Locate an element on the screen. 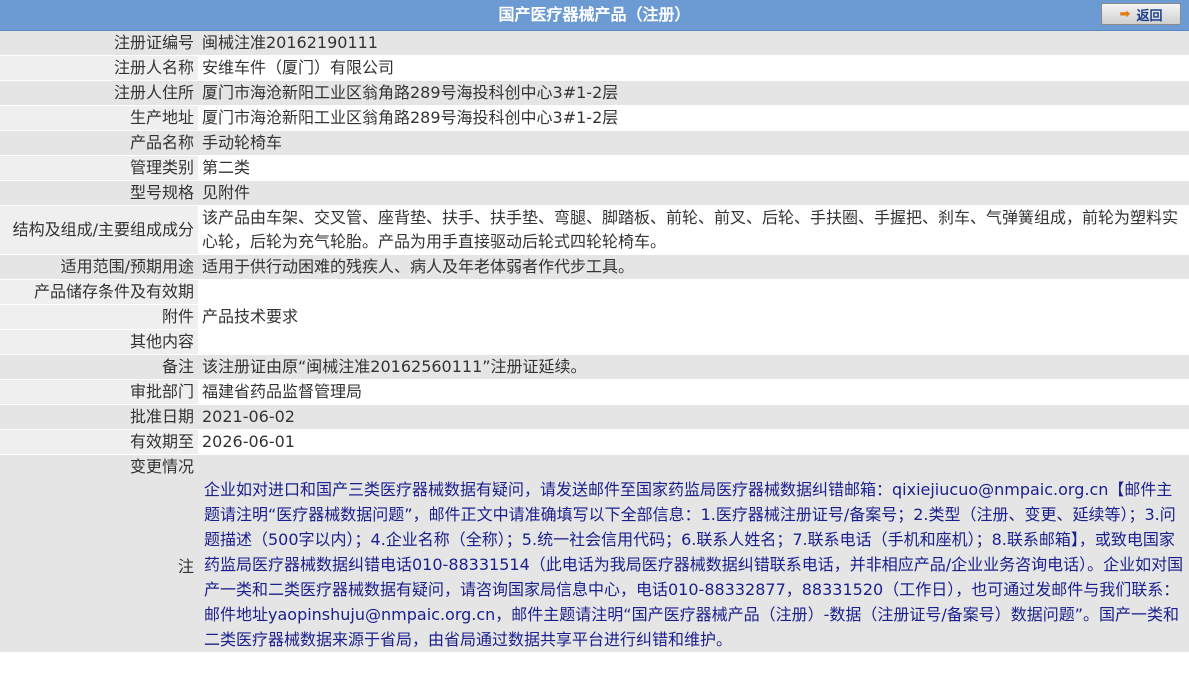  table-row: 审批部门 福建省药品监督管理局 is located at coordinates (594, 392).